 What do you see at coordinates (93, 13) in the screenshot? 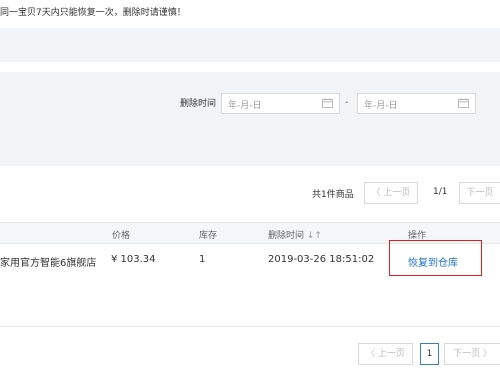
I see `notice-text: 同一宝贝7天内只能恢复一次，删除时请谨慎！` at bounding box center [93, 13].